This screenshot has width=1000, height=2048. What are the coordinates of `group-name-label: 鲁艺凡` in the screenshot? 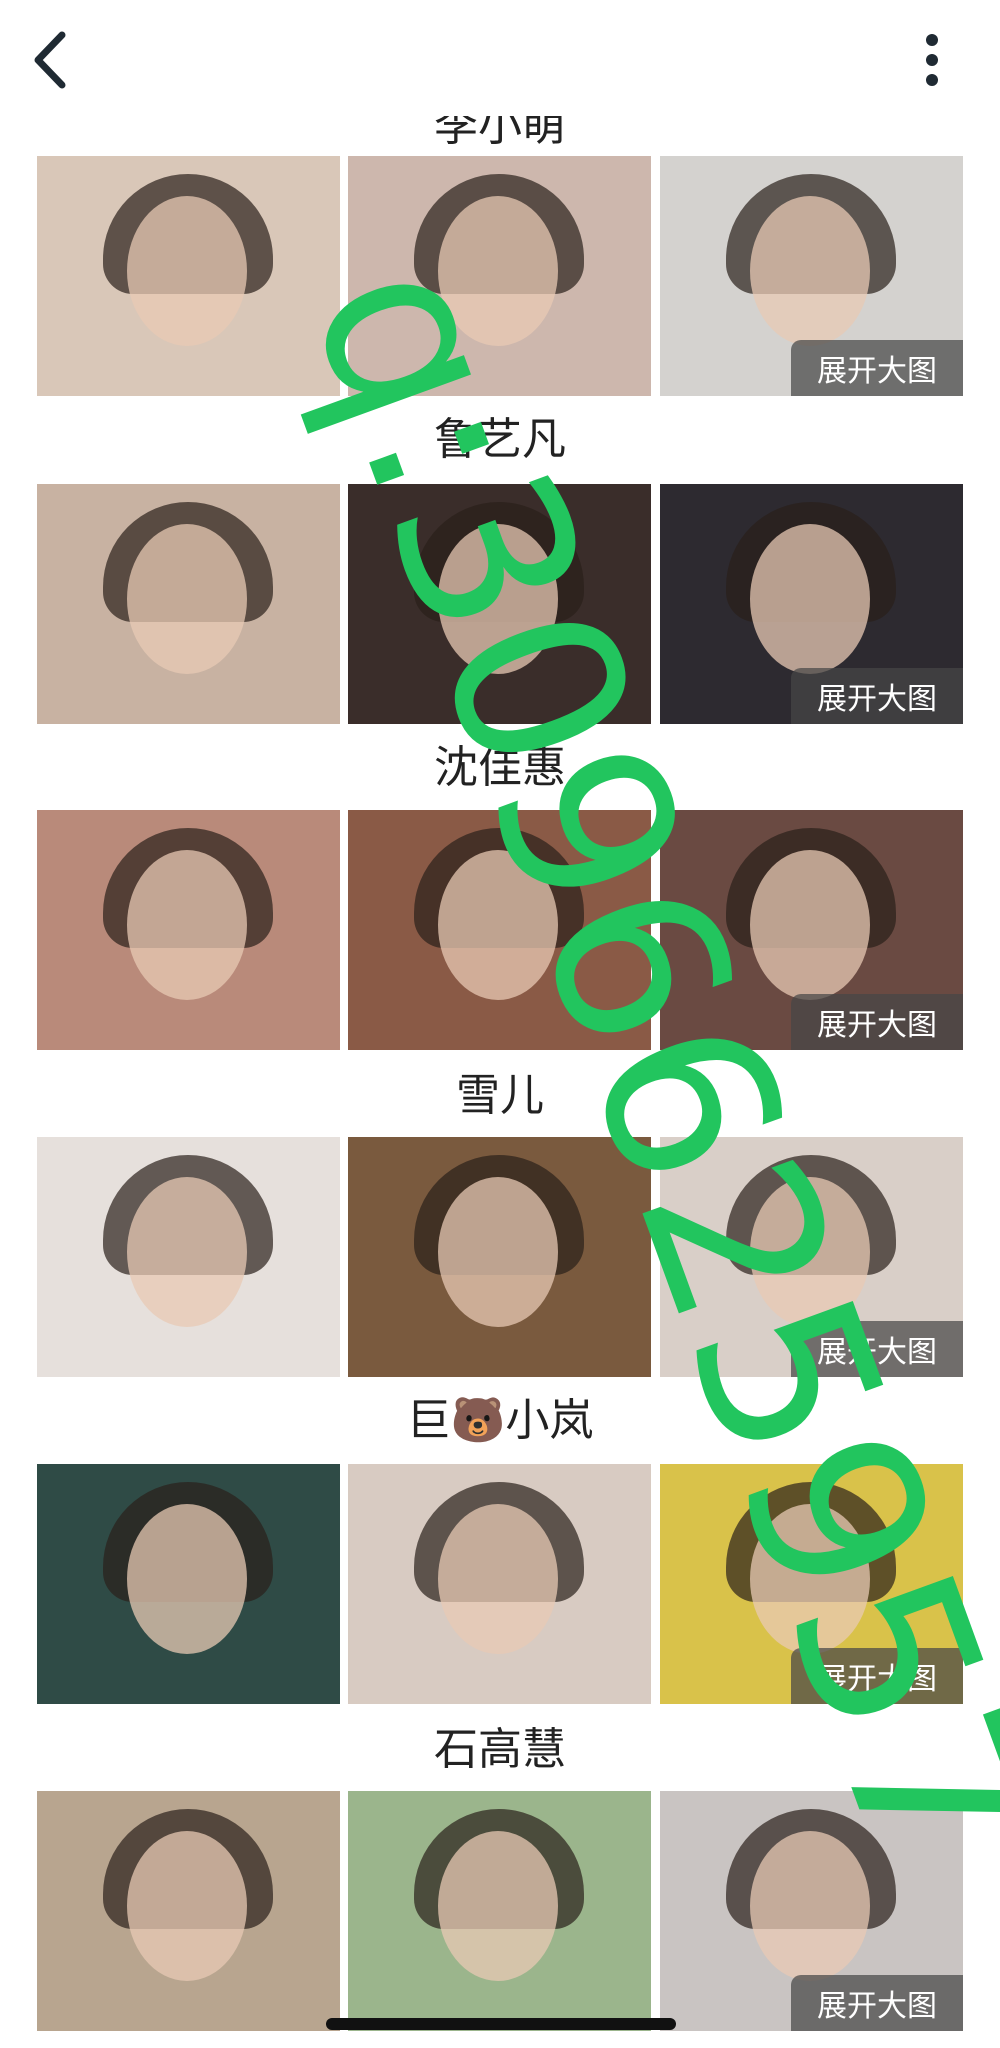 It's located at (500, 439).